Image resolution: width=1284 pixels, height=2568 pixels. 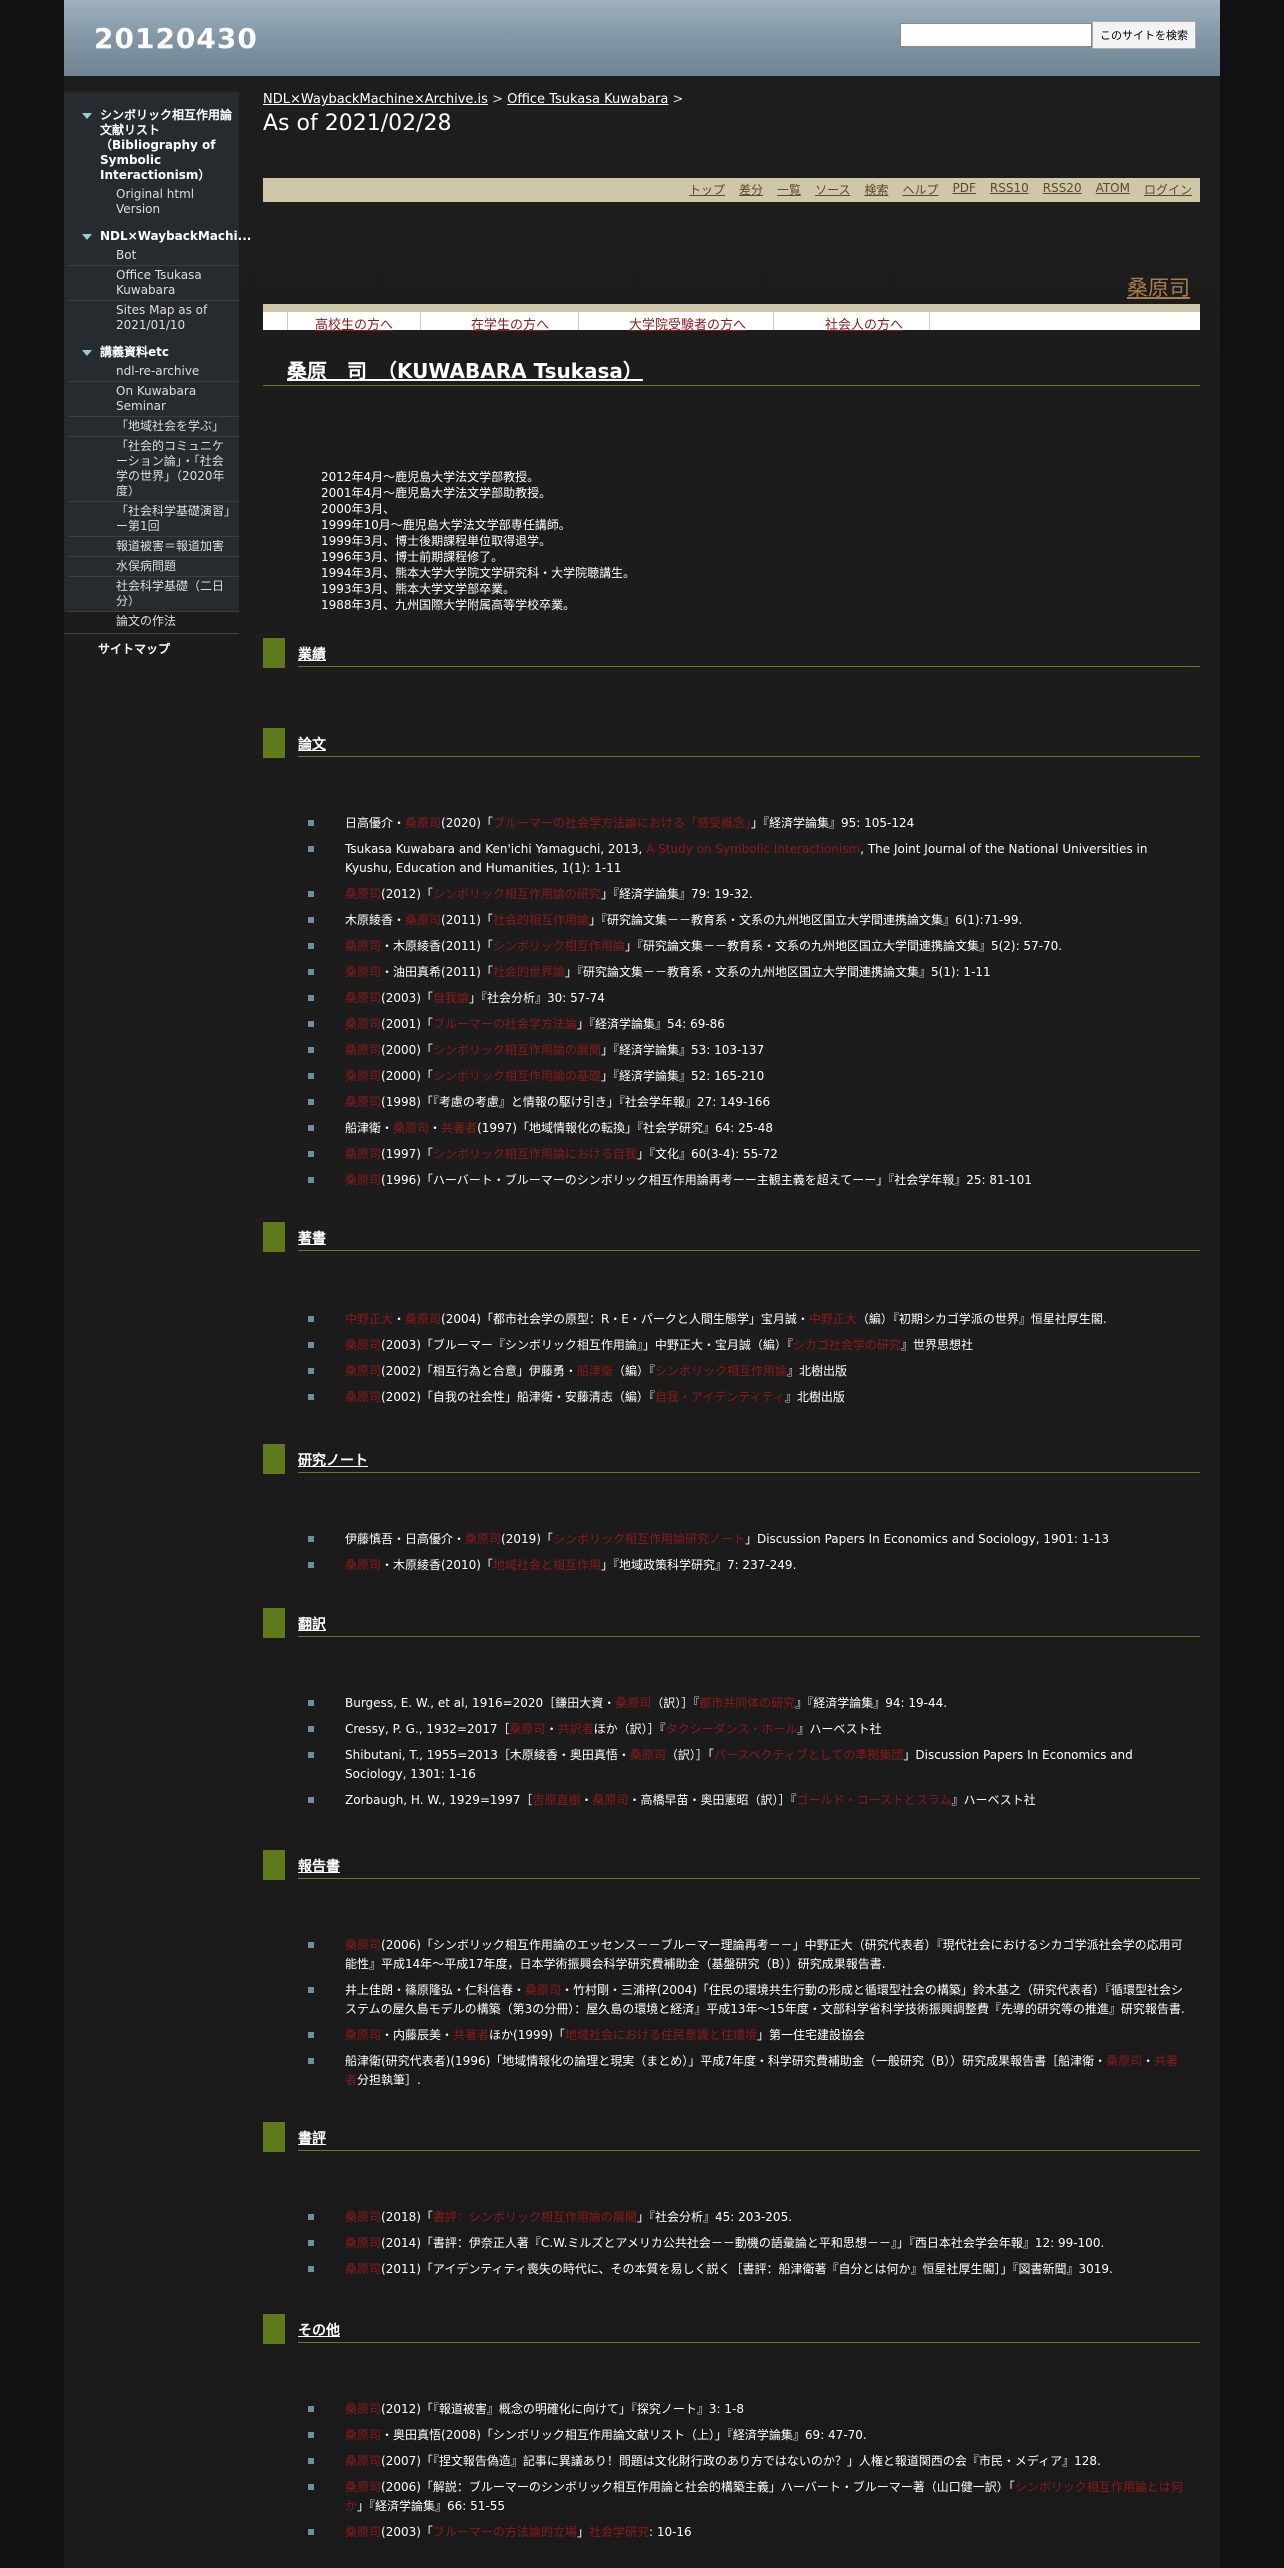 I want to click on sidebar-item: 論文の作法, so click(x=153, y=621).